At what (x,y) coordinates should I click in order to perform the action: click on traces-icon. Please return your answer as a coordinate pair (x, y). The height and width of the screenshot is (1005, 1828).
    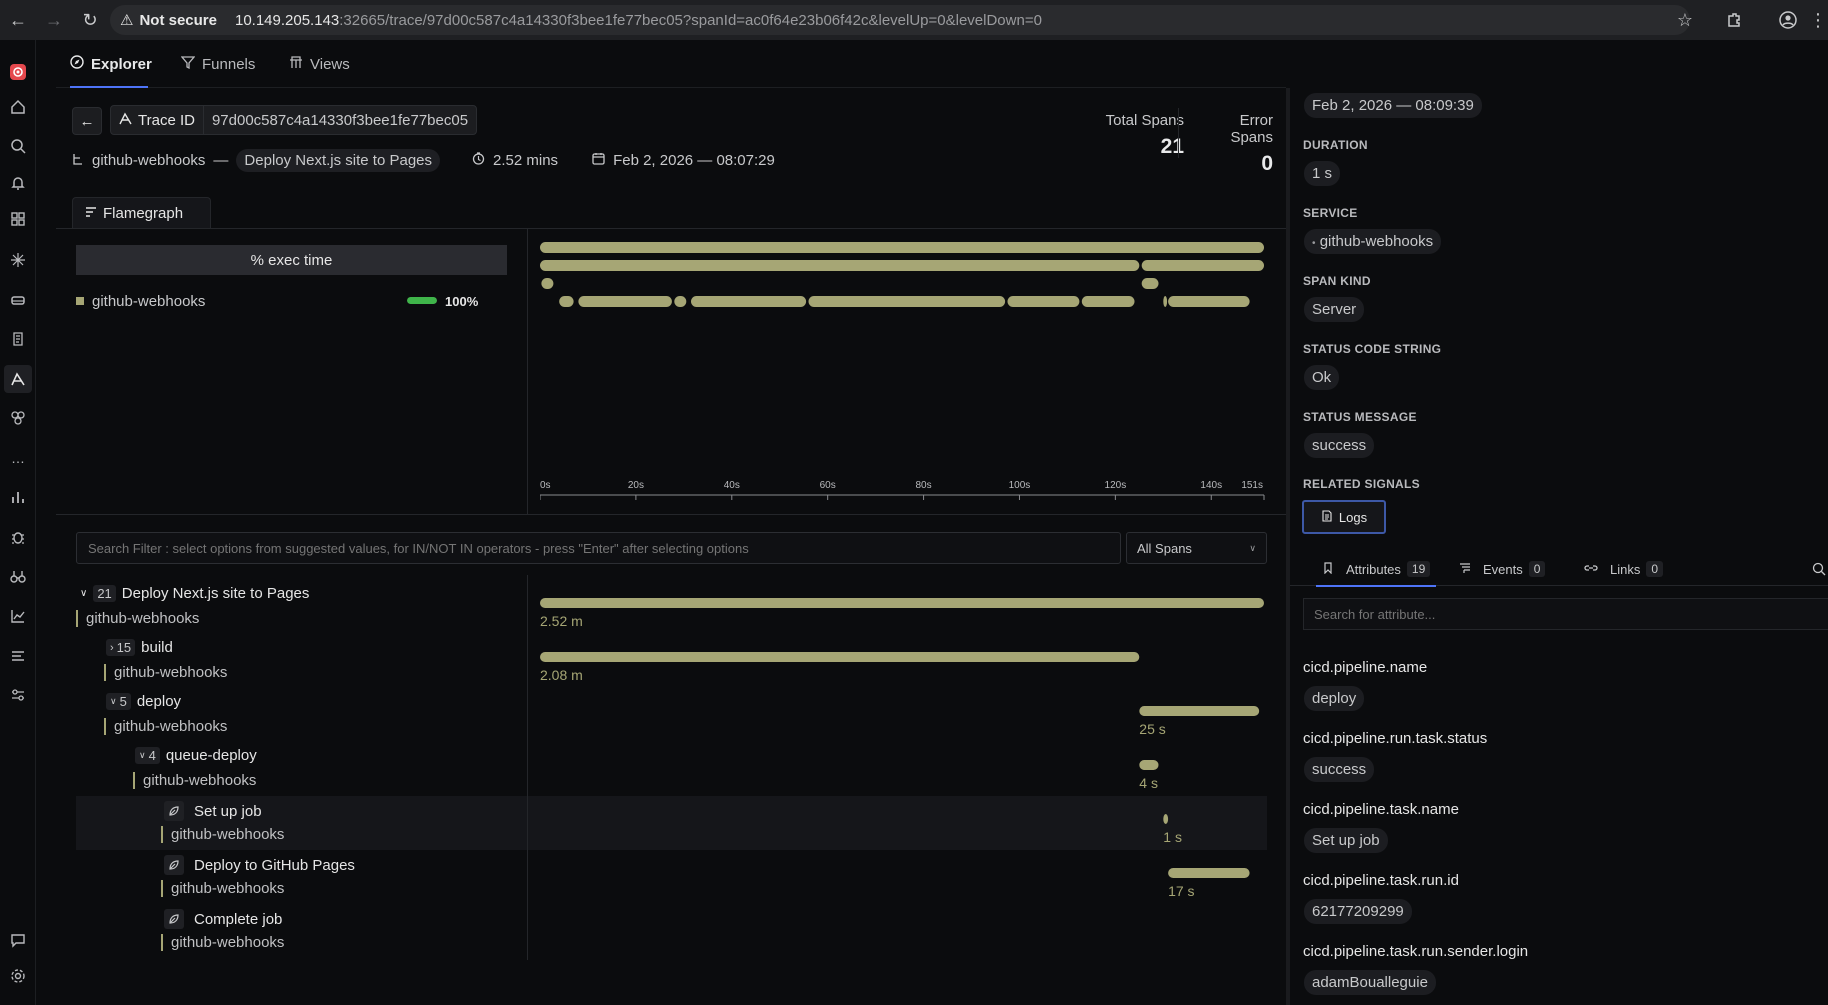
    Looking at the image, I should click on (18, 379).